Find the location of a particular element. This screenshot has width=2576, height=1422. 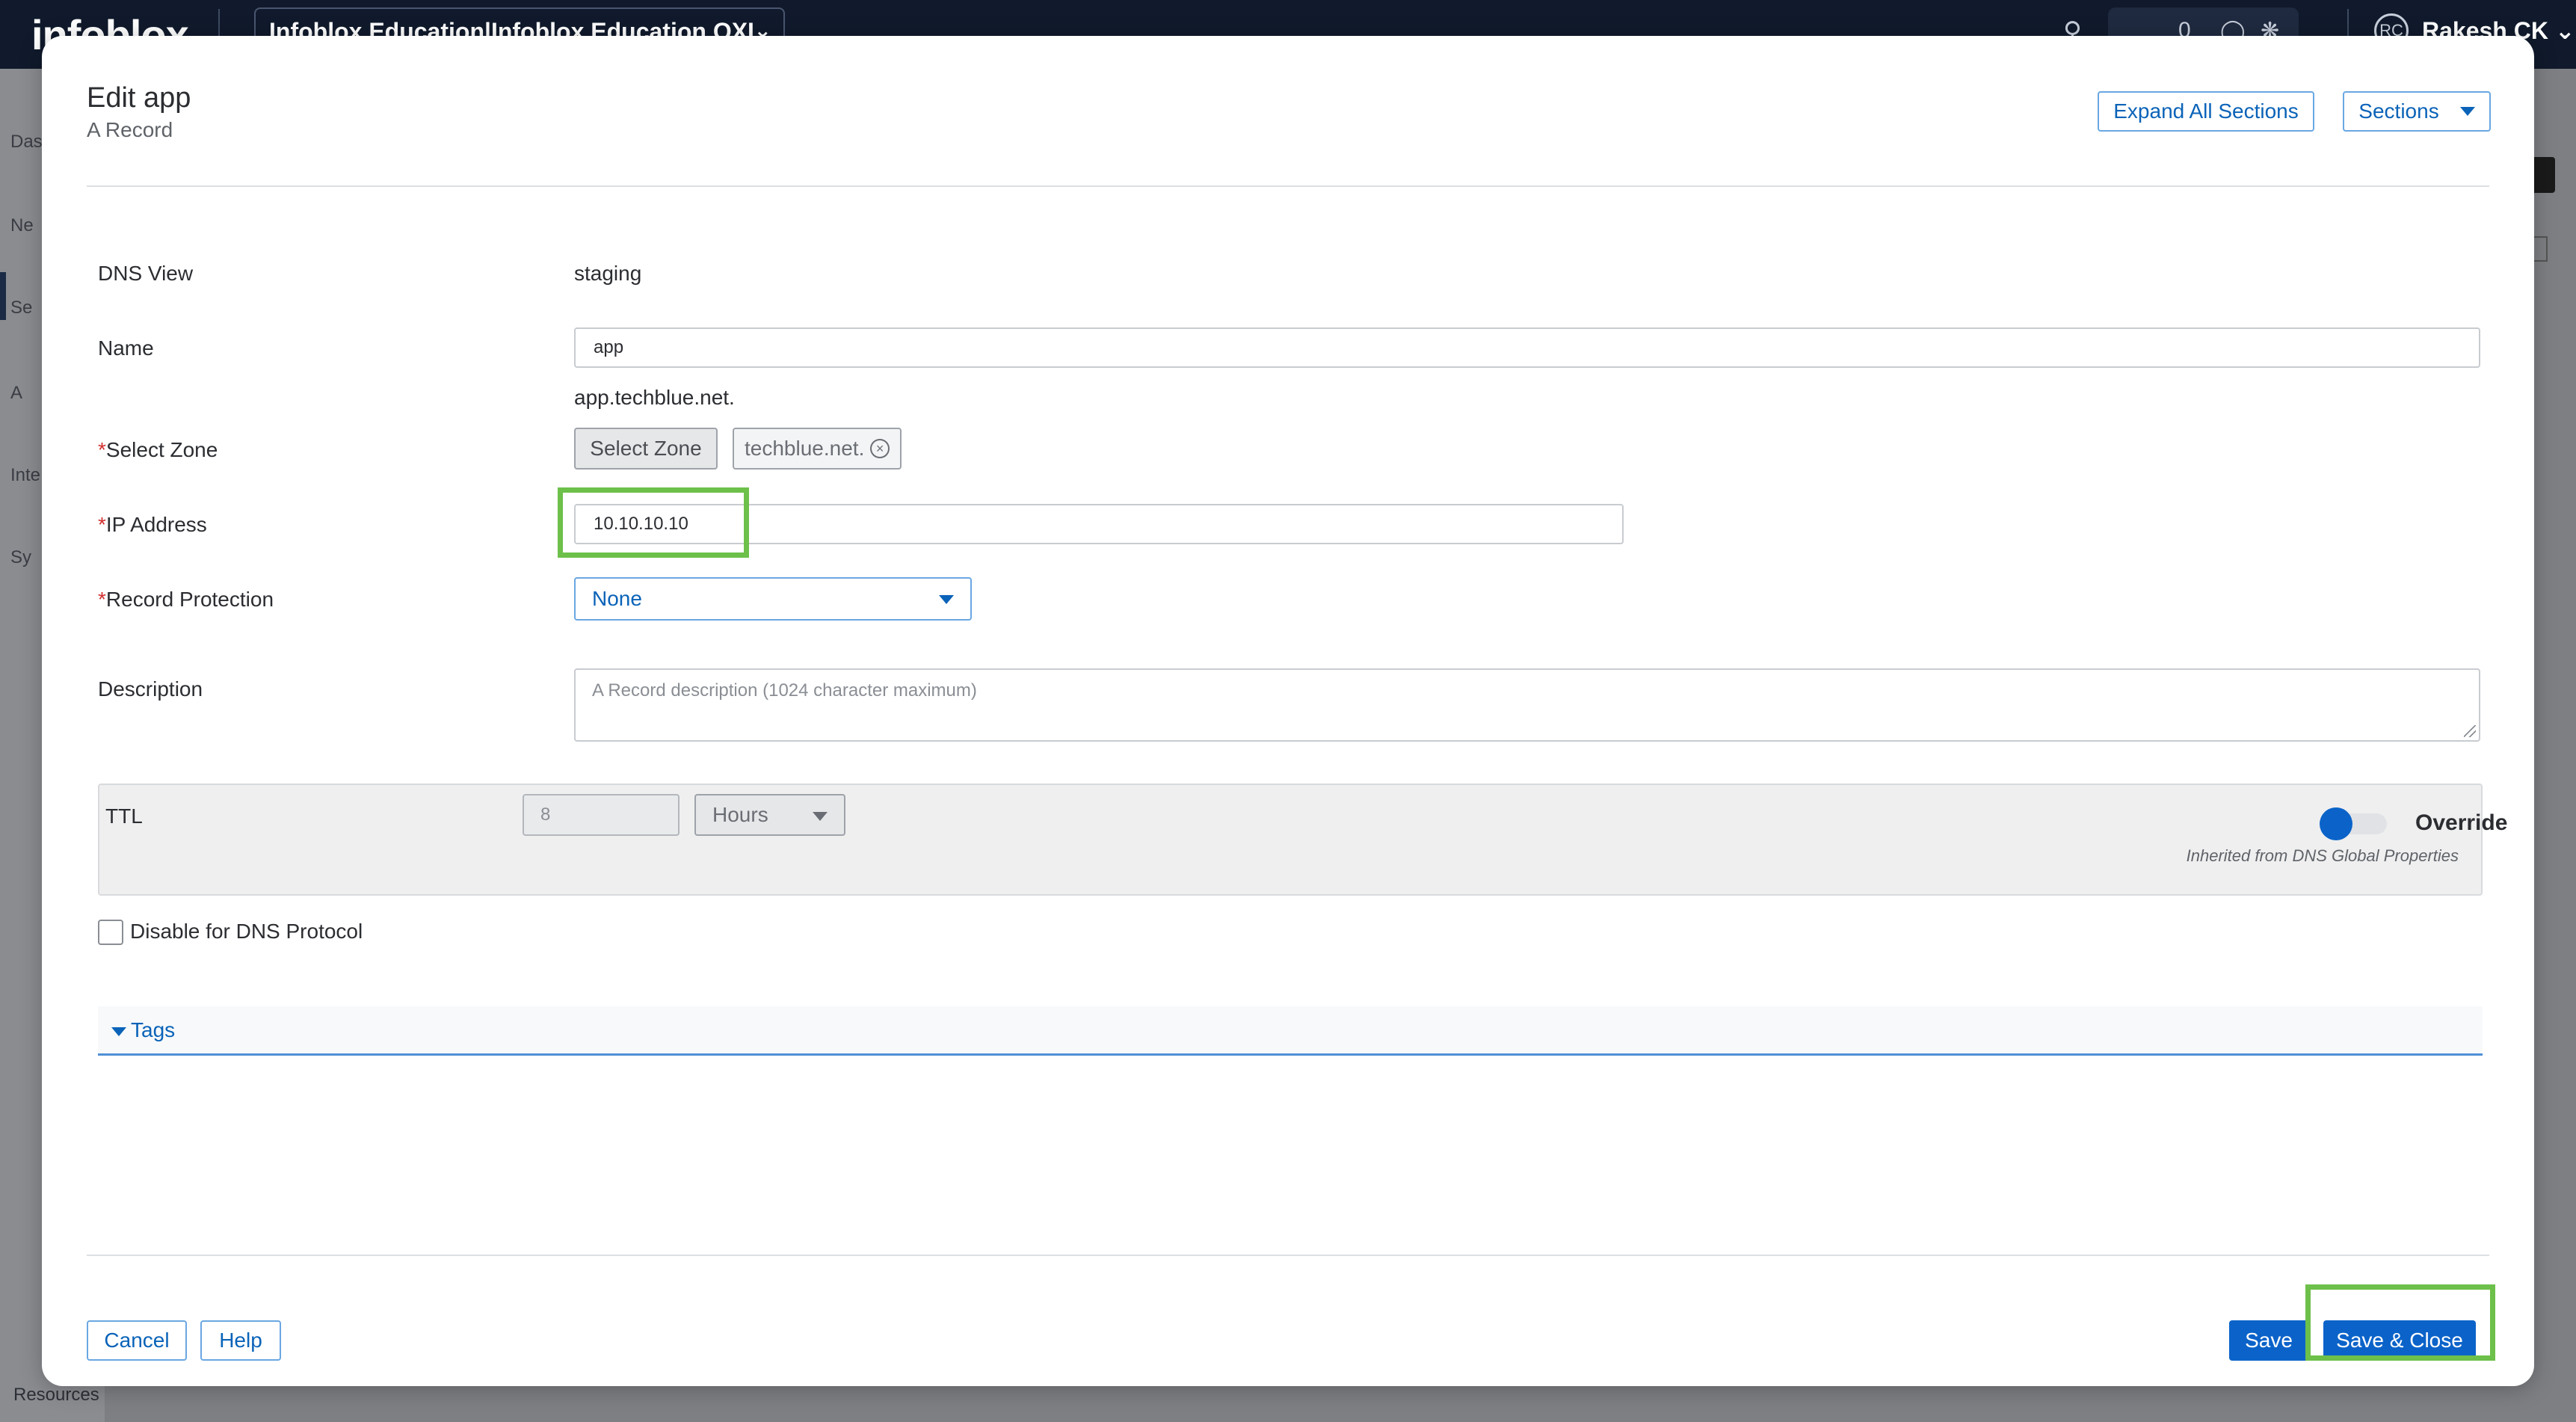

help-button: Help is located at coordinates (240, 1341).